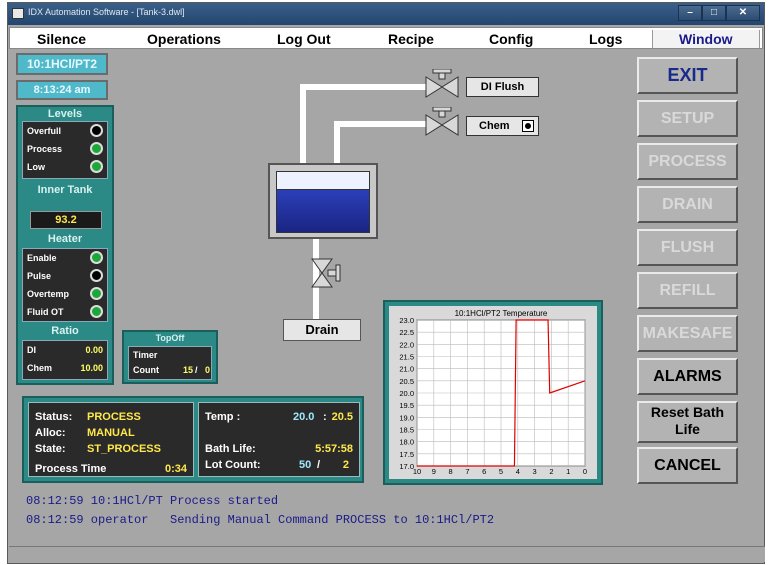 The image size is (771, 565). Describe the element at coordinates (114, 417) in the screenshot. I see `status-value: PROCESS` at that location.